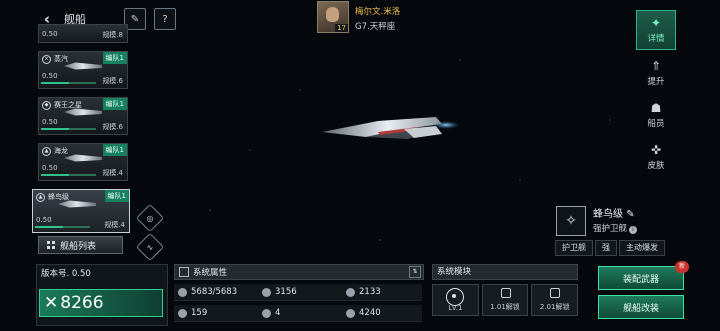  Describe the element at coordinates (51, 245) in the screenshot. I see `grid-icon` at that location.